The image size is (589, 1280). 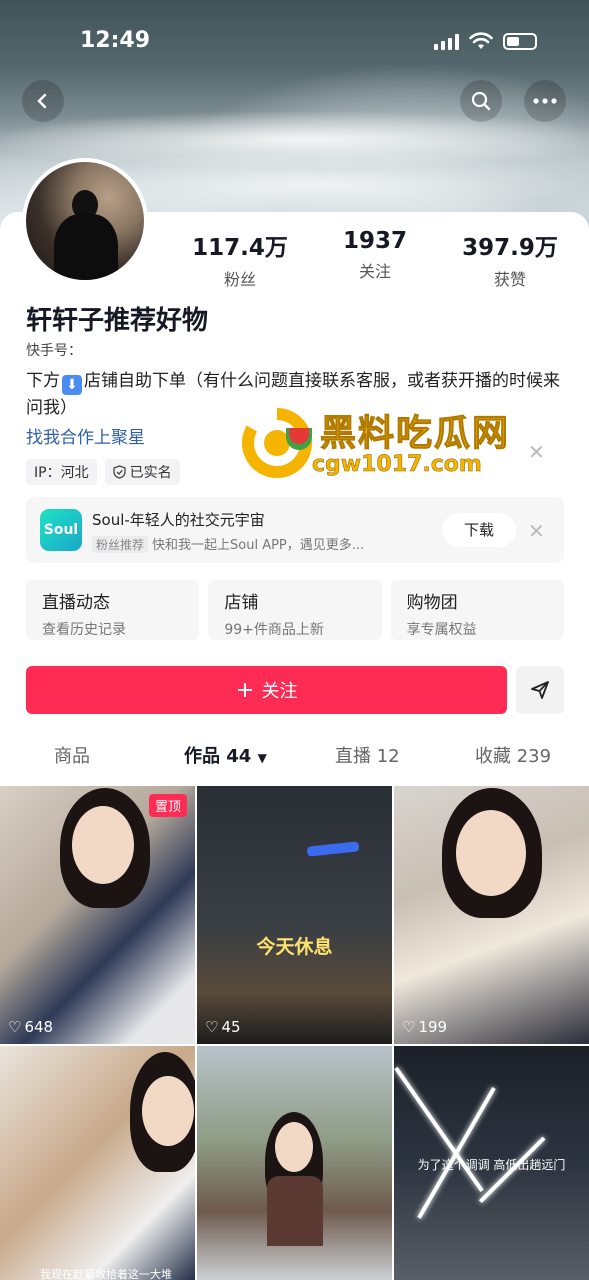 I want to click on service-group: 购物团 享专属权益, so click(x=477, y=610).